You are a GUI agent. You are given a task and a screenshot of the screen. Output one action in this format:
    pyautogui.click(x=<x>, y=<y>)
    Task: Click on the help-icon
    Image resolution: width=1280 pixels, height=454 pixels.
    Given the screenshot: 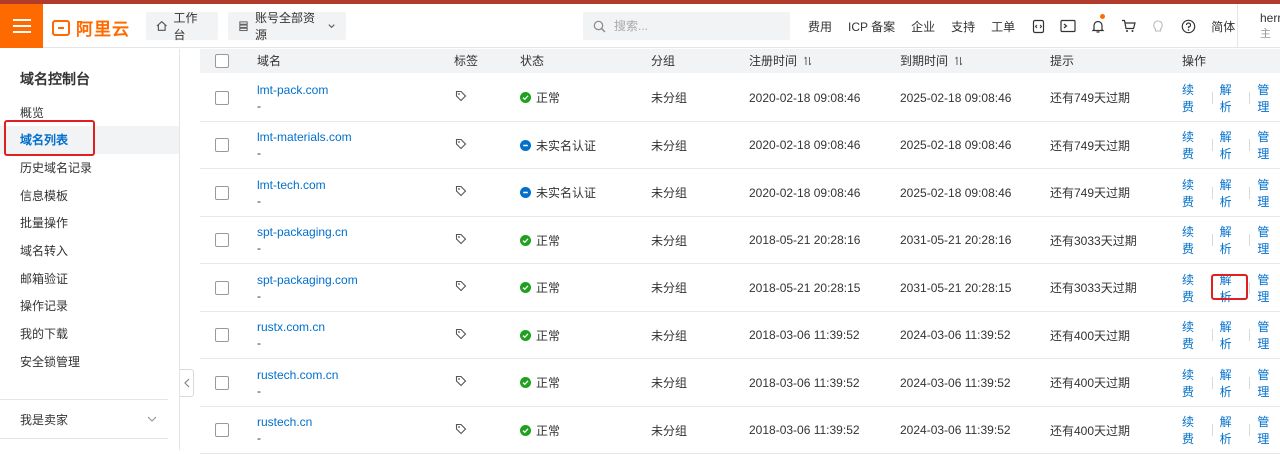 What is the action you would take?
    pyautogui.click(x=1188, y=26)
    